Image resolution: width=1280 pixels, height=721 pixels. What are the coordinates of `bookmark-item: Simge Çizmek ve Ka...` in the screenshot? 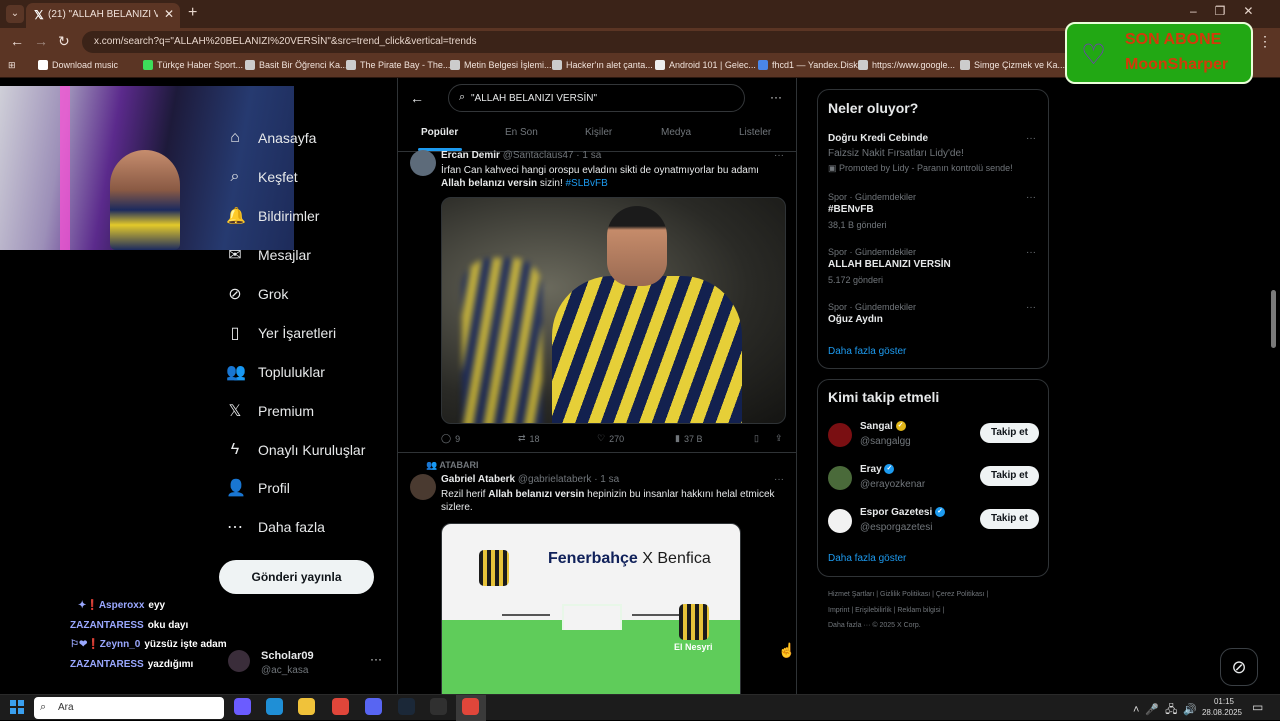 It's located at (1012, 65).